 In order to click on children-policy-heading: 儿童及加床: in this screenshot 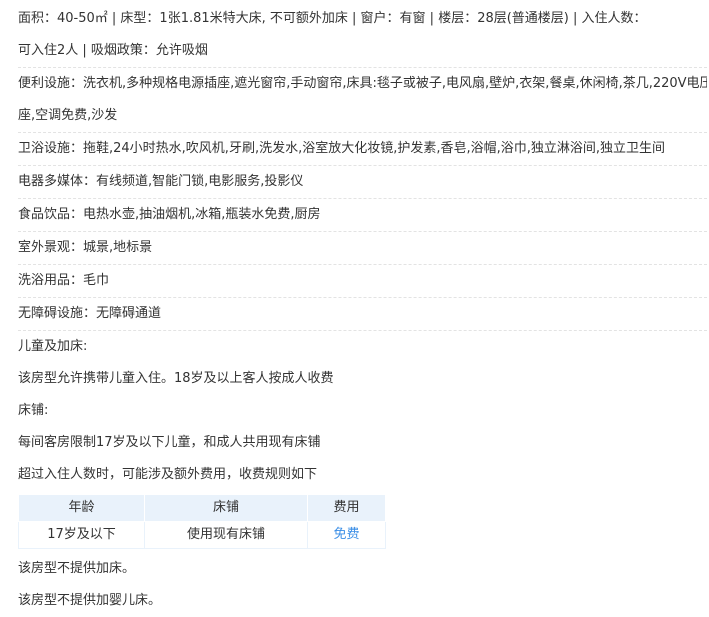, I will do `click(53, 346)`.